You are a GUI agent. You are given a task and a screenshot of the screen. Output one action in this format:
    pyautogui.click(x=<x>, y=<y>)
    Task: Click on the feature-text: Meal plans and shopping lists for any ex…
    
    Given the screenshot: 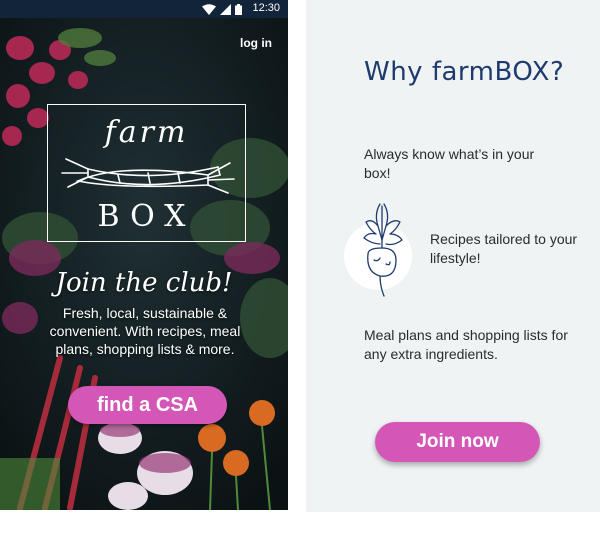 What is the action you would take?
    pyautogui.click(x=466, y=344)
    